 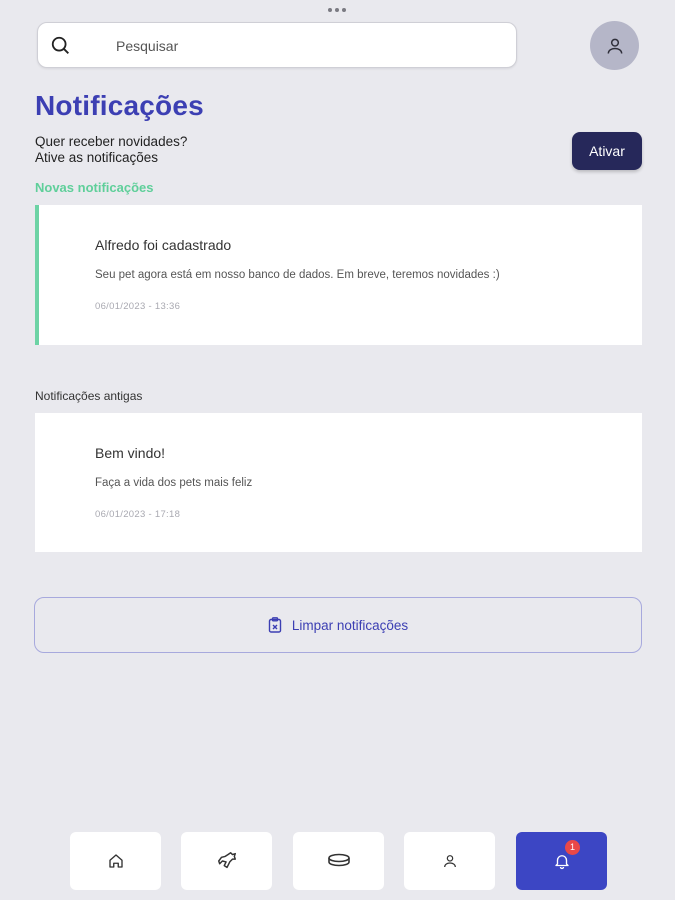 I want to click on notification-title: Alfredo foi cadastrado, so click(x=163, y=245).